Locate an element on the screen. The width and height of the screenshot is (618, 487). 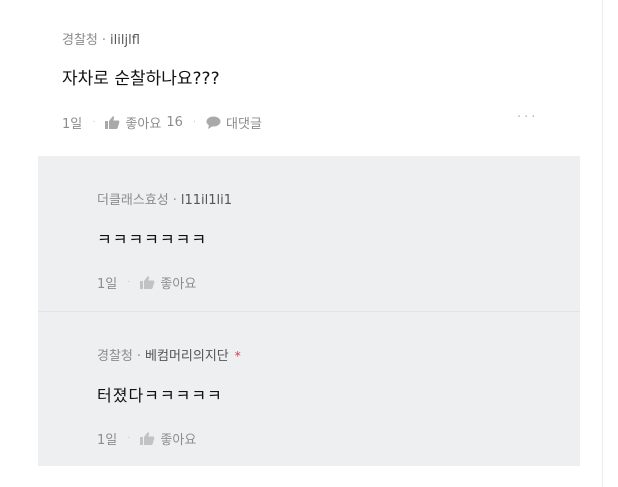
comment-meta: 경찰청 · ilil​jlfl is located at coordinates (101, 38).